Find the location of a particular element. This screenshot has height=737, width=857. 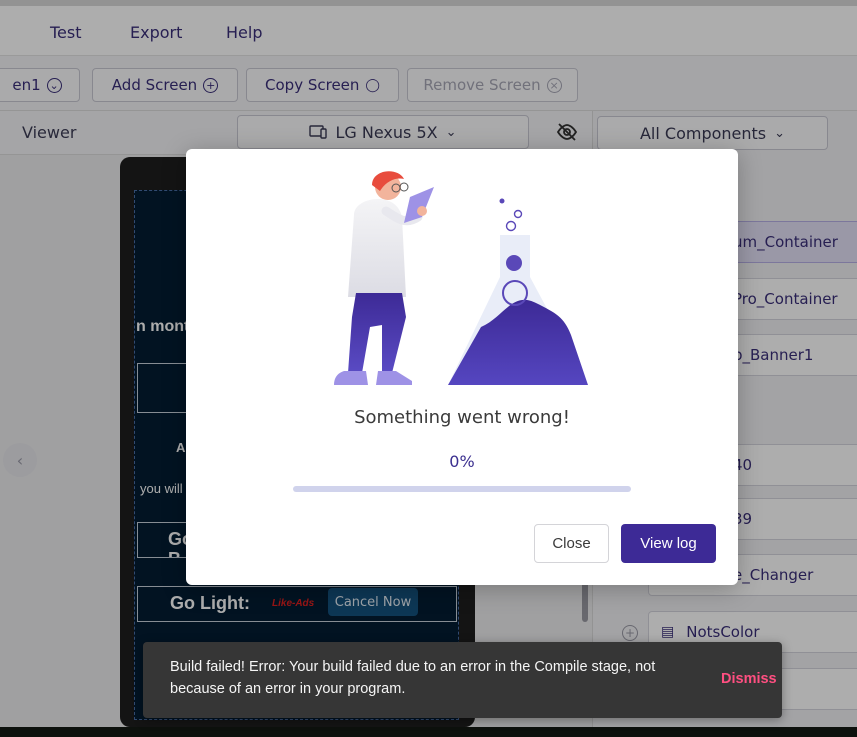

progress-bar is located at coordinates (462, 489).